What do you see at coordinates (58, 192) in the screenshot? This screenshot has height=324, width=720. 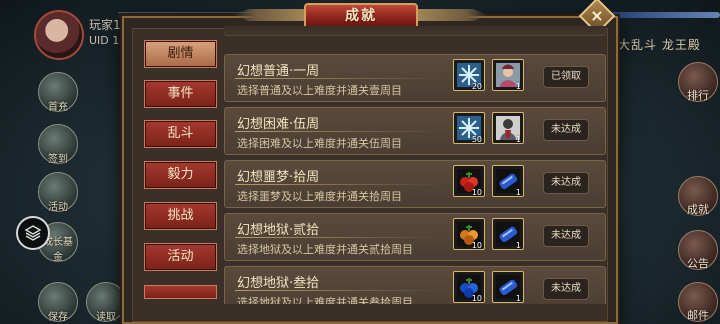 I see `activity-button: 活动` at bounding box center [58, 192].